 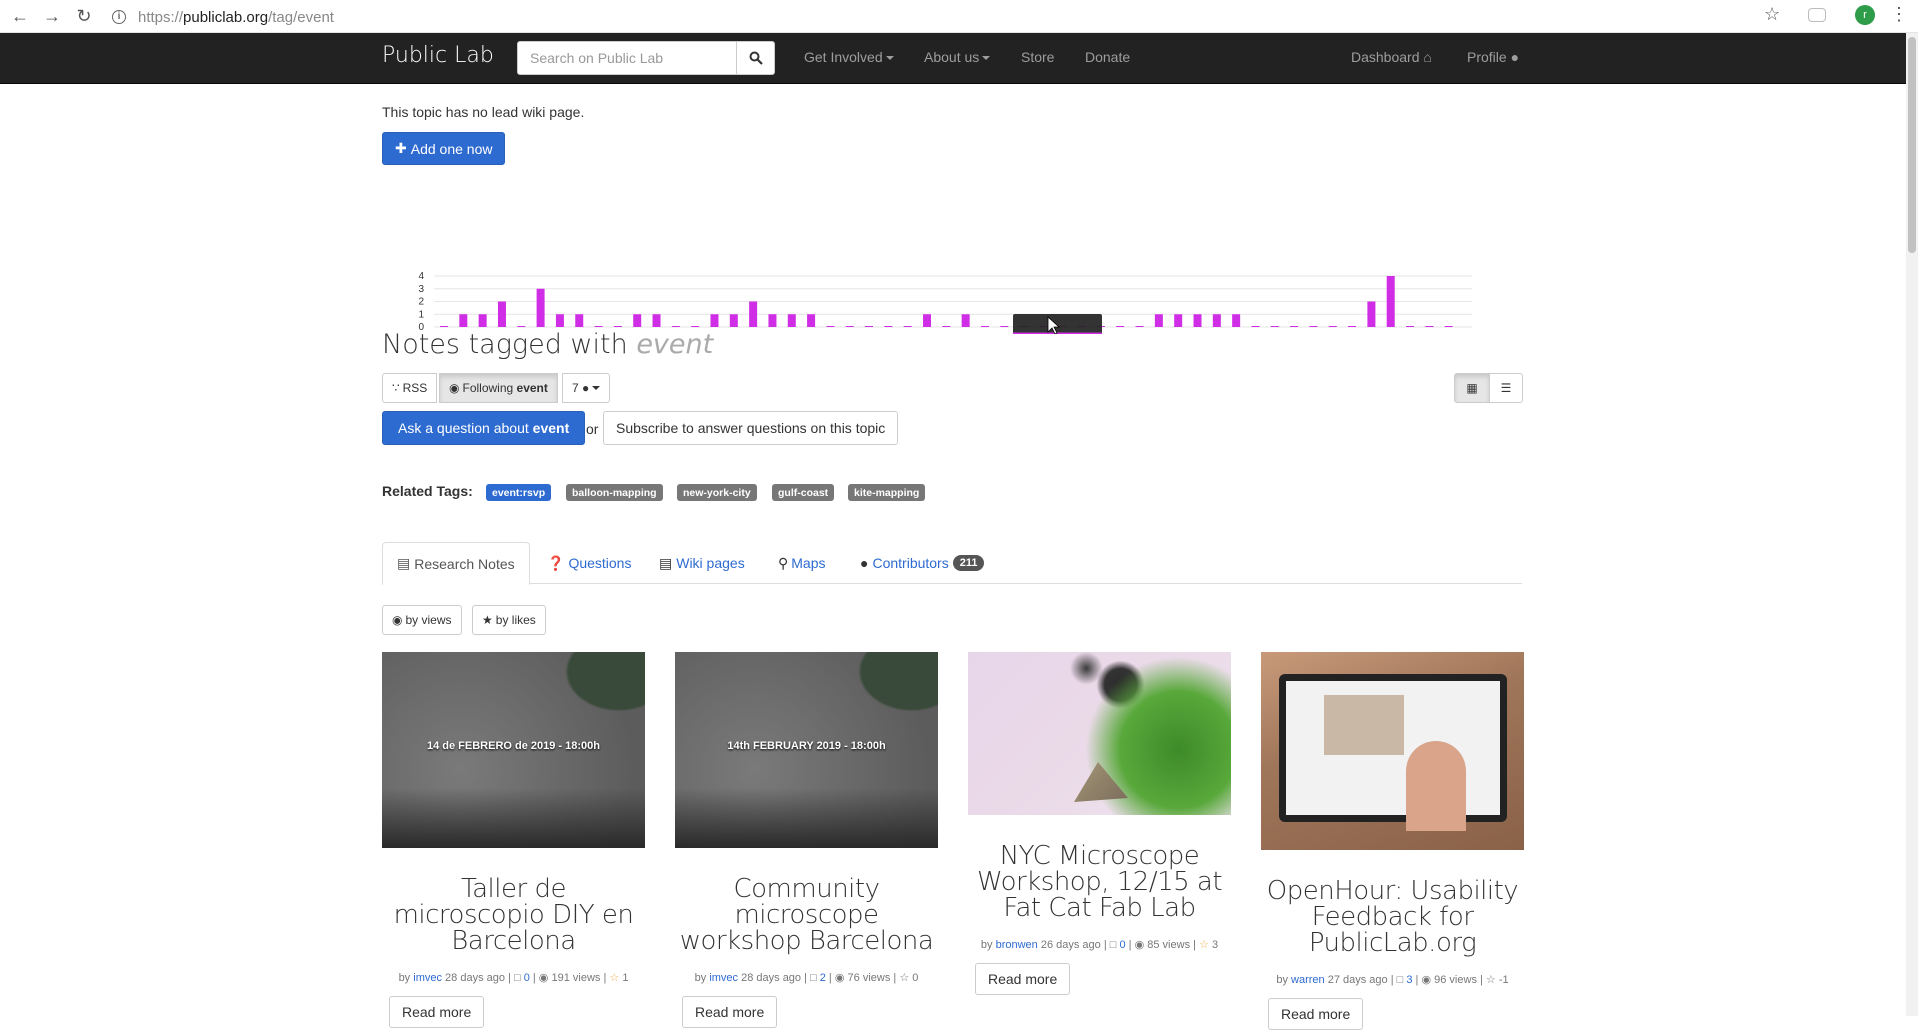 I want to click on sort-by-likes-button: ★ by likes, so click(x=509, y=620).